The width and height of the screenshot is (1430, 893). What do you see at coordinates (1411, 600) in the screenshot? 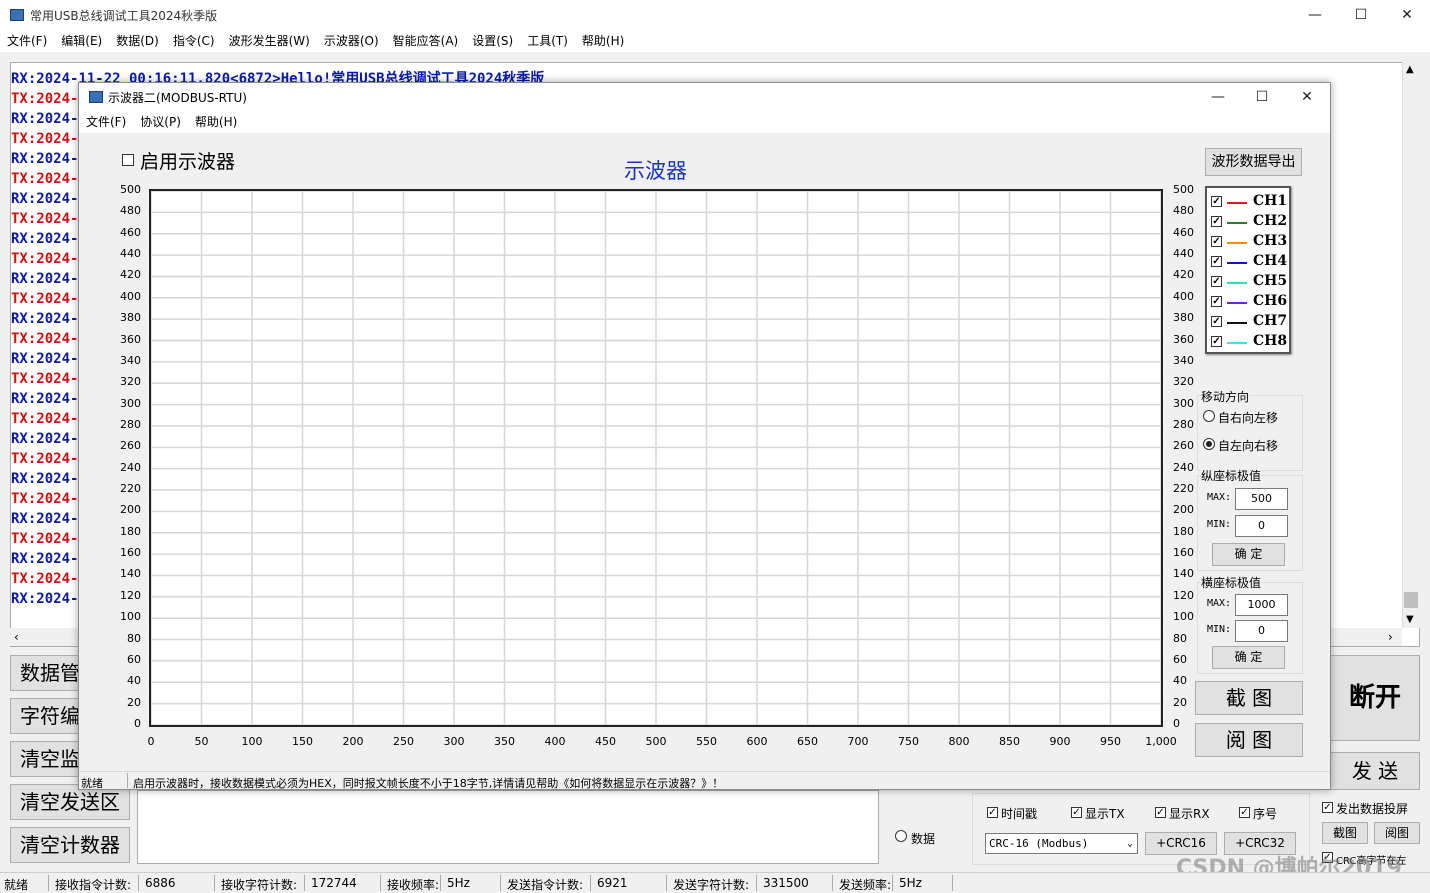
I see `scroll-thumb` at bounding box center [1411, 600].